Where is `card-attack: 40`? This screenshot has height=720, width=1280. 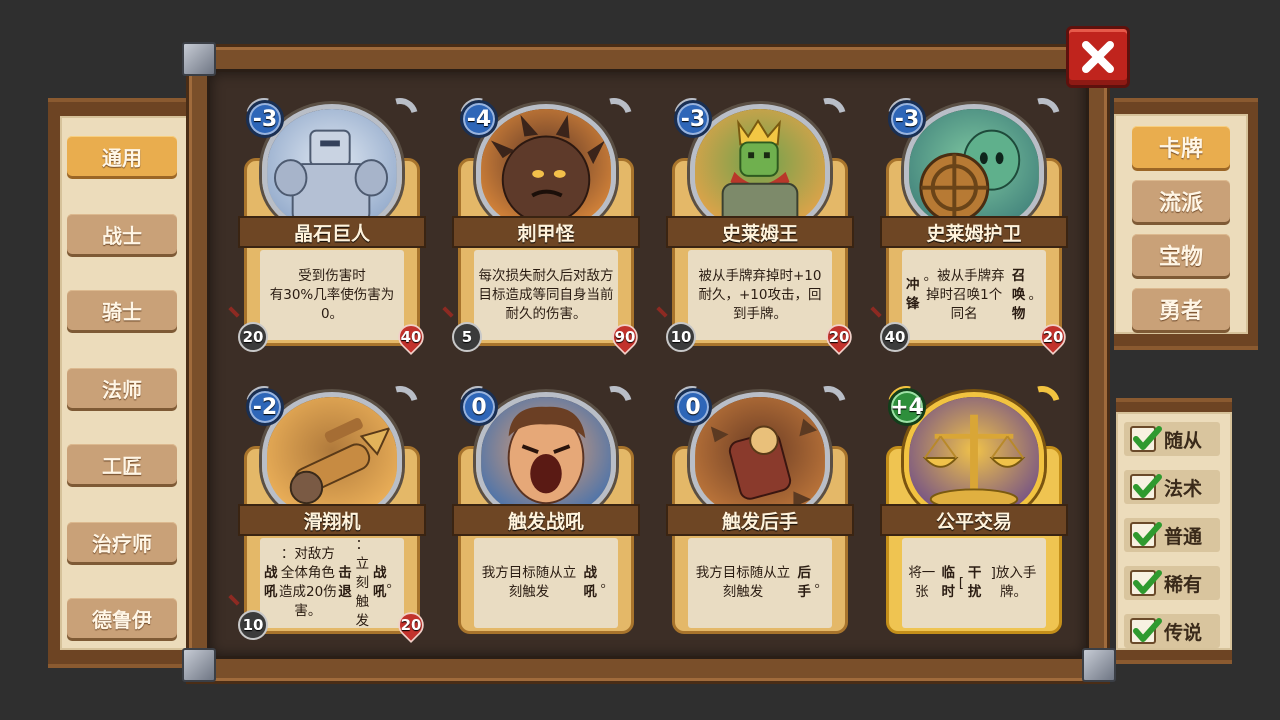
card-attack: 40 is located at coordinates (895, 337).